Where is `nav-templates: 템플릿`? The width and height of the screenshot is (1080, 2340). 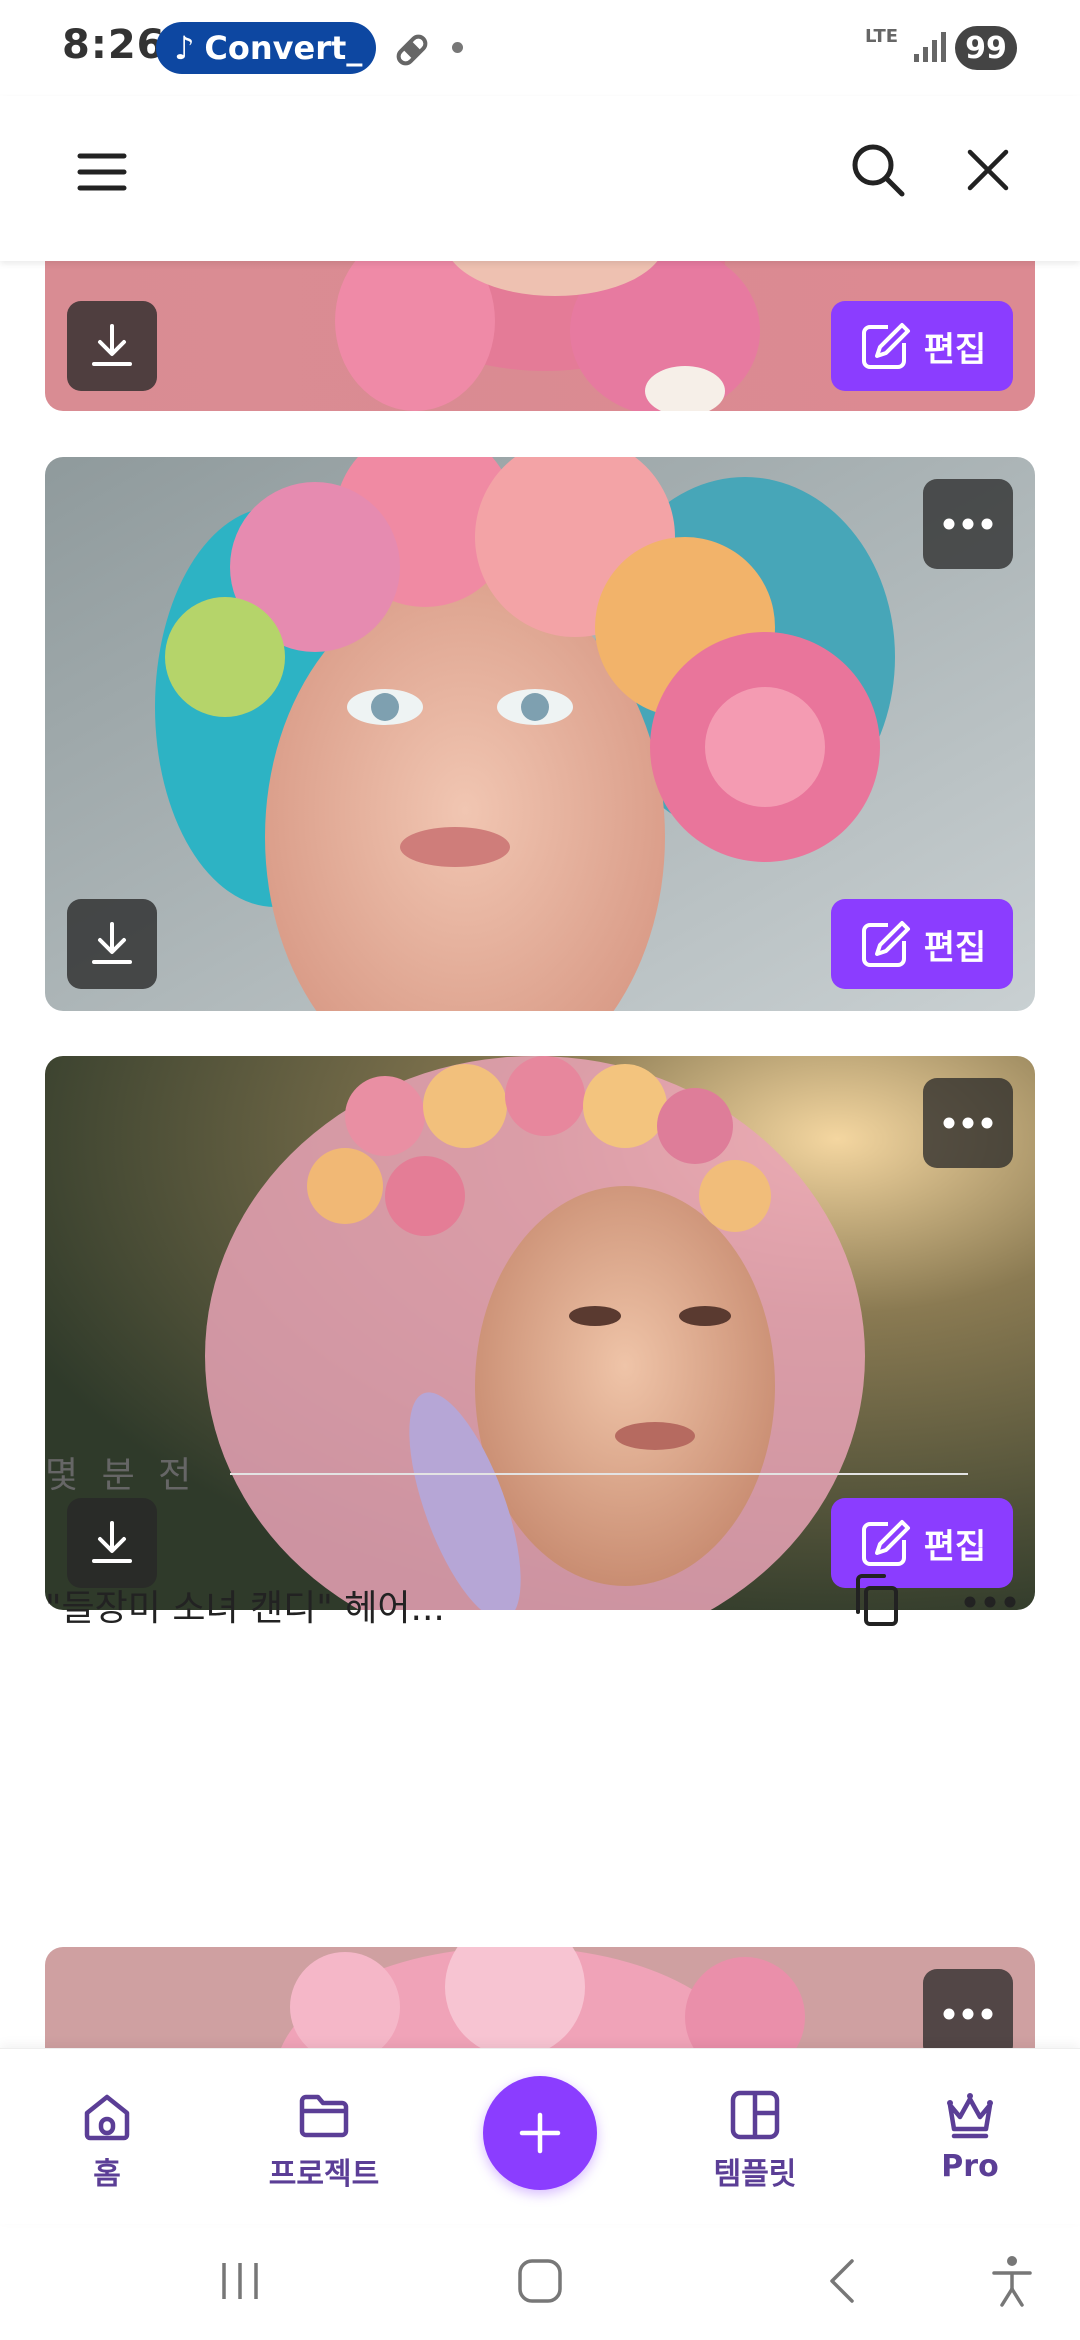
nav-templates: 템플릿 is located at coordinates (755, 2139).